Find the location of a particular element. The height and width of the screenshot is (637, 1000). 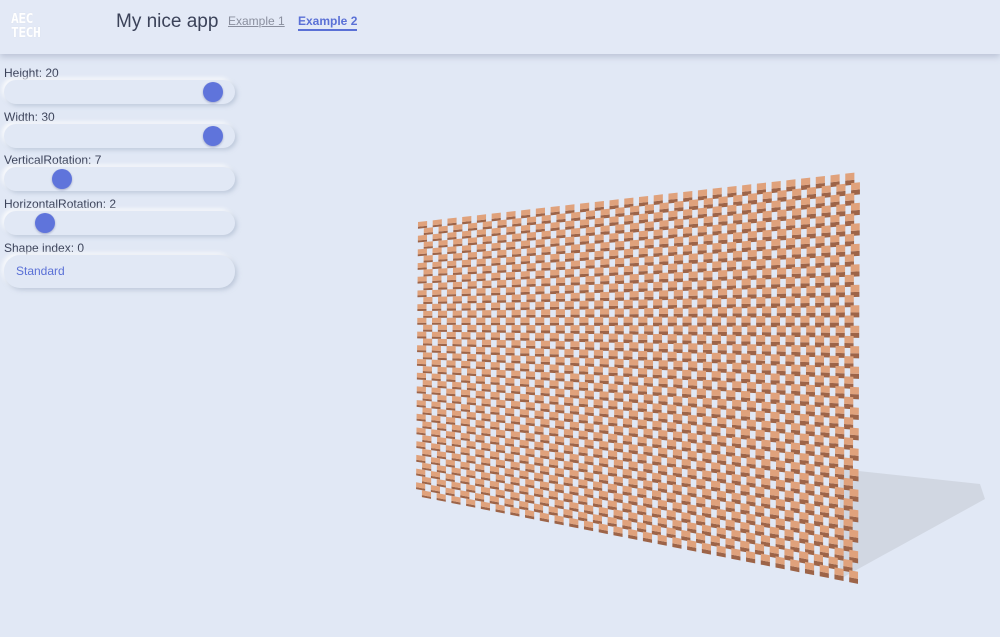

horizontal-rotation-slider is located at coordinates (119, 223).